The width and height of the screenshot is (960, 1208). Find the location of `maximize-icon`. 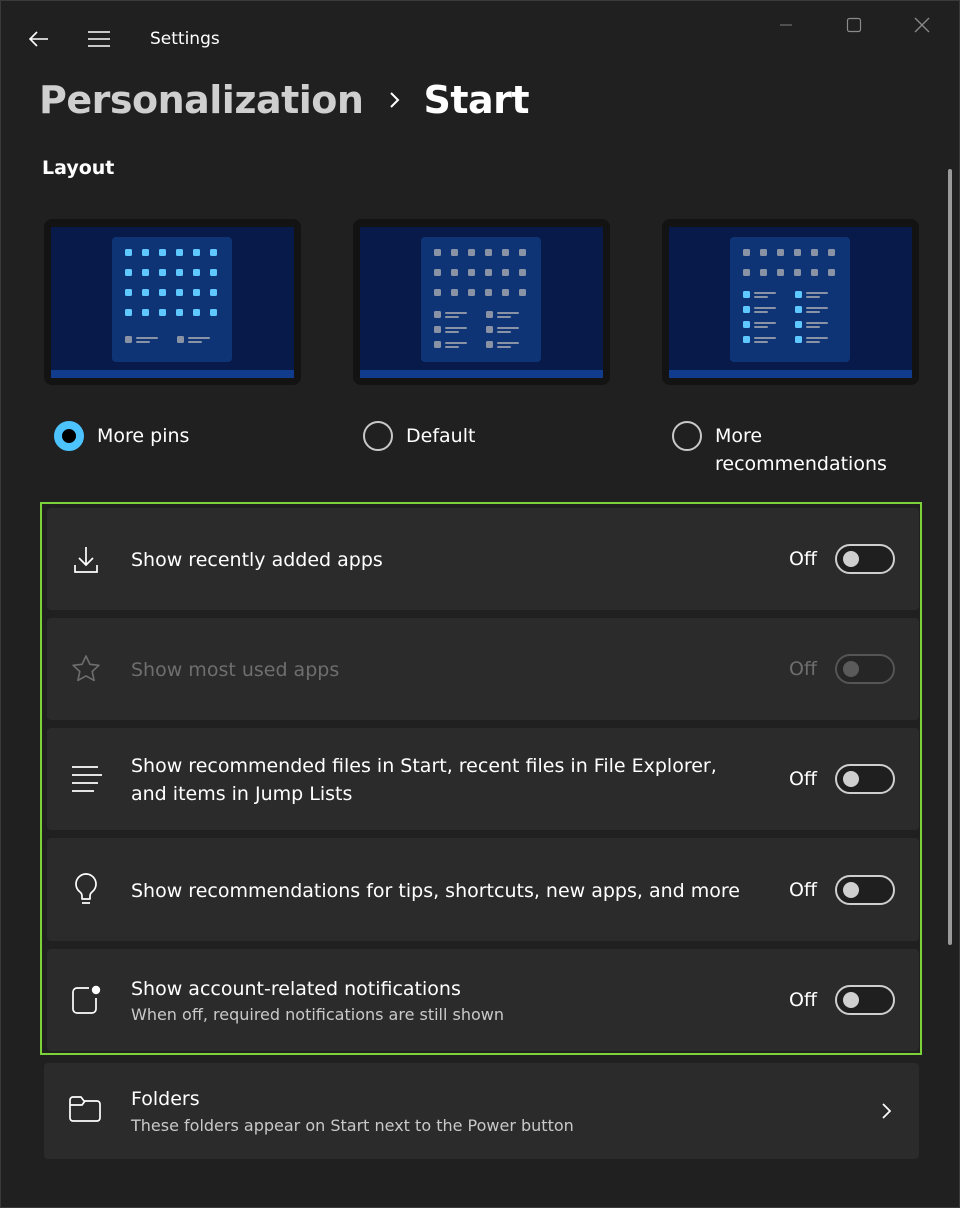

maximize-icon is located at coordinates (854, 25).